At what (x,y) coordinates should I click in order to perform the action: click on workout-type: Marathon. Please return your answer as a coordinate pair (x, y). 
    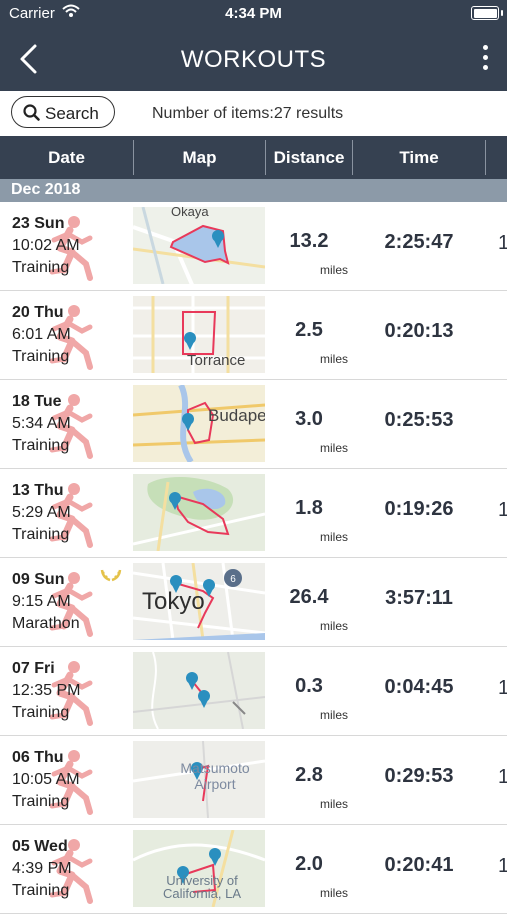
    Looking at the image, I should click on (46, 623).